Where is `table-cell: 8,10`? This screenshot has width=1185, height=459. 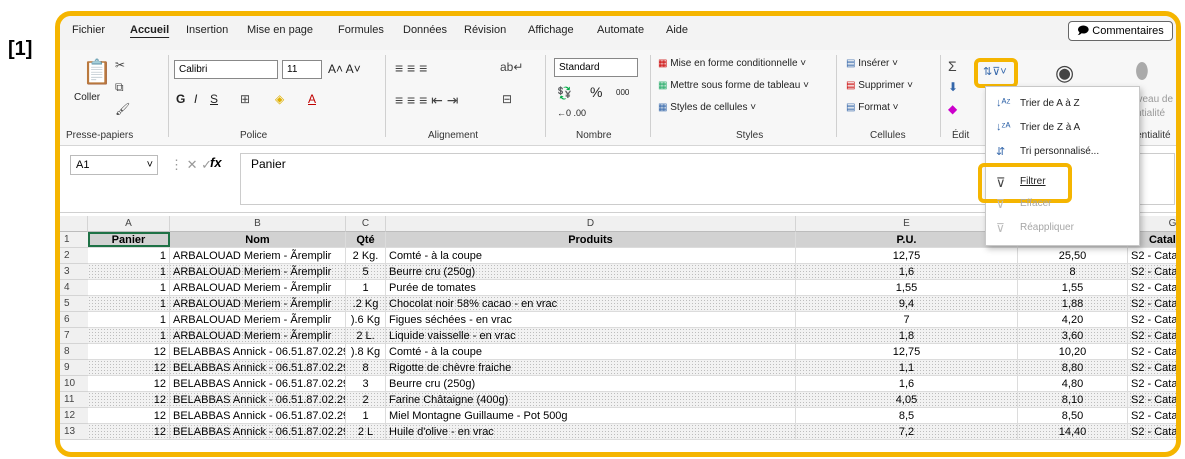
table-cell: 8,10 is located at coordinates (1073, 399).